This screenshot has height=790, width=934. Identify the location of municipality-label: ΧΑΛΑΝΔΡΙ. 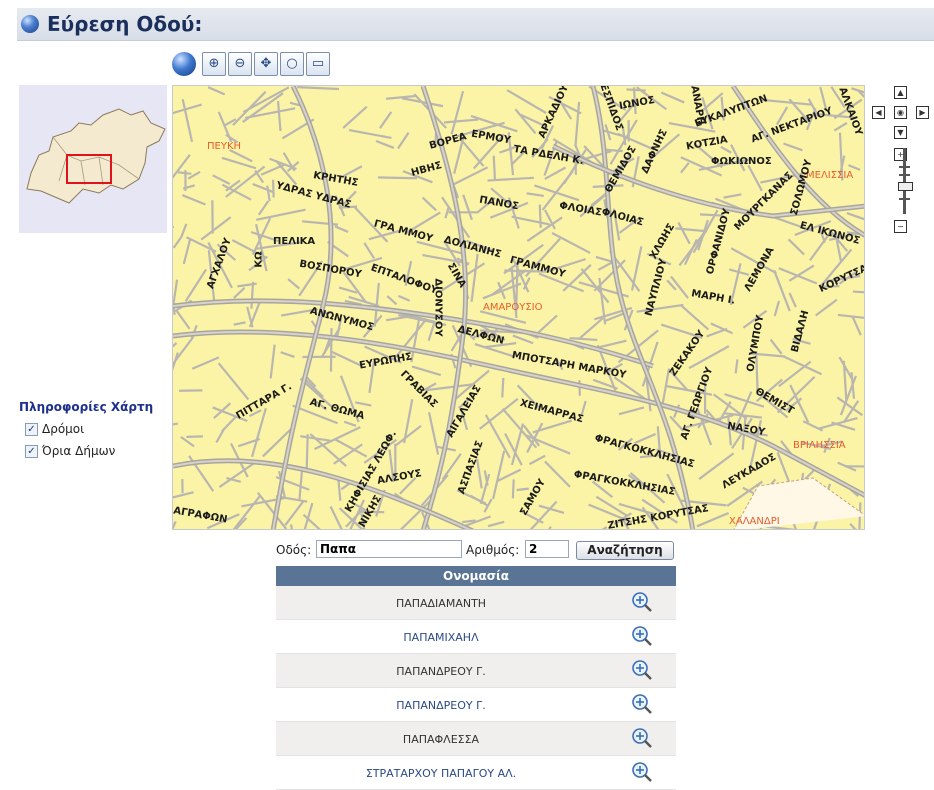
(754, 521).